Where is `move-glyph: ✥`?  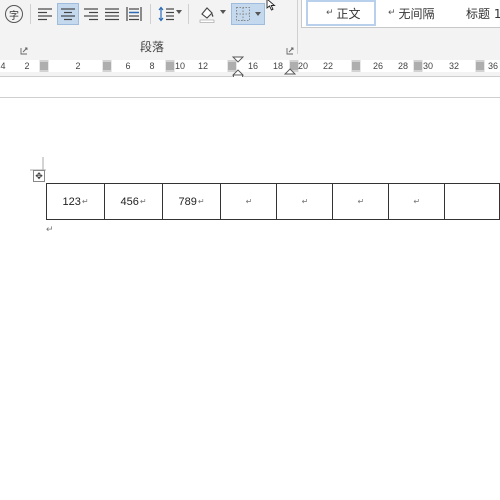 move-glyph: ✥ is located at coordinates (39, 175).